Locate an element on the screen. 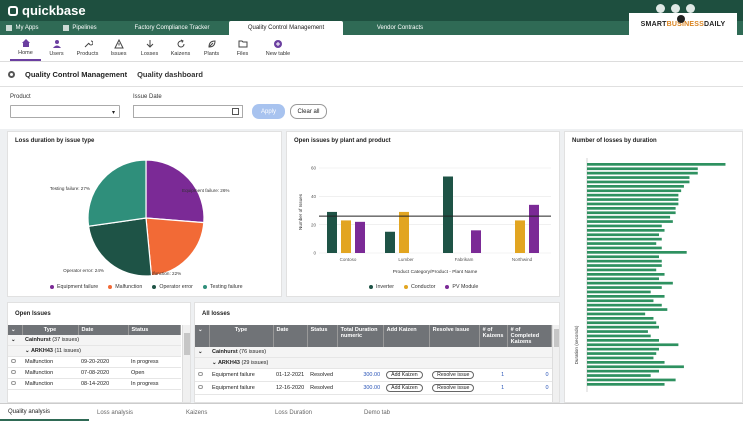  app-title: Quality Control Management is located at coordinates (76, 74).